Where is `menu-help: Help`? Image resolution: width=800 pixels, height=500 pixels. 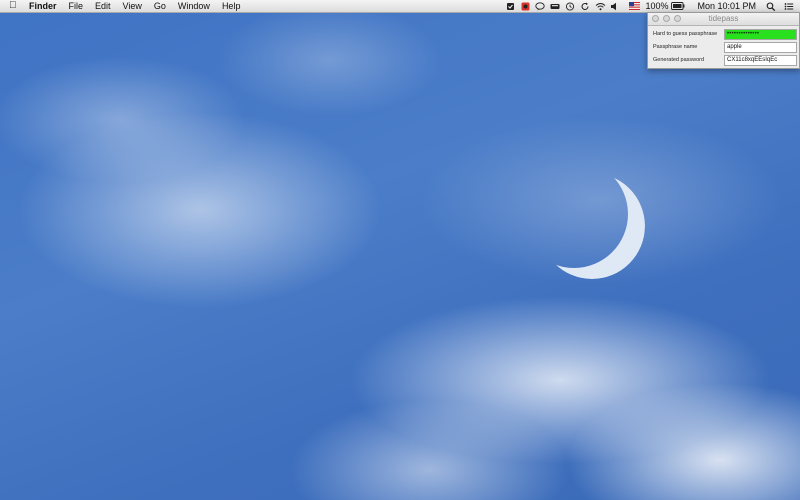
menu-help: Help is located at coordinates (231, 6).